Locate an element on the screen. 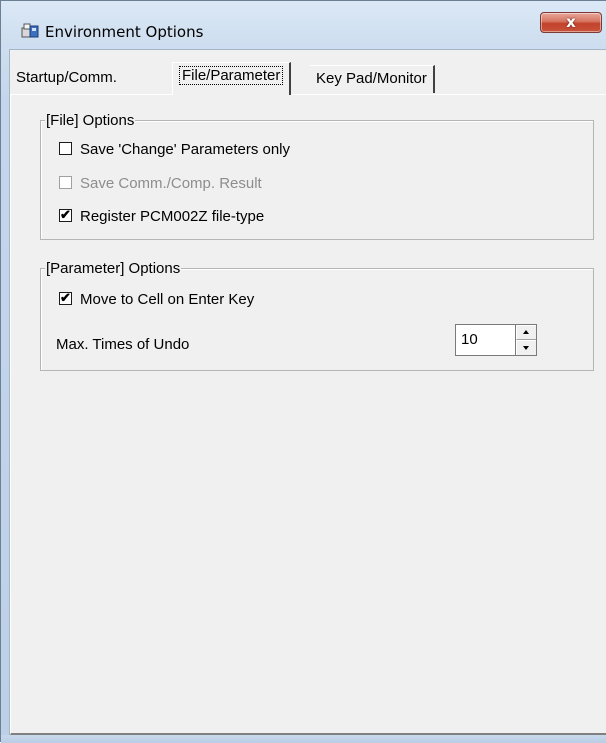 Image resolution: width=606 pixels, height=743 pixels. tab-label: Startup/Comm. is located at coordinates (66, 77).